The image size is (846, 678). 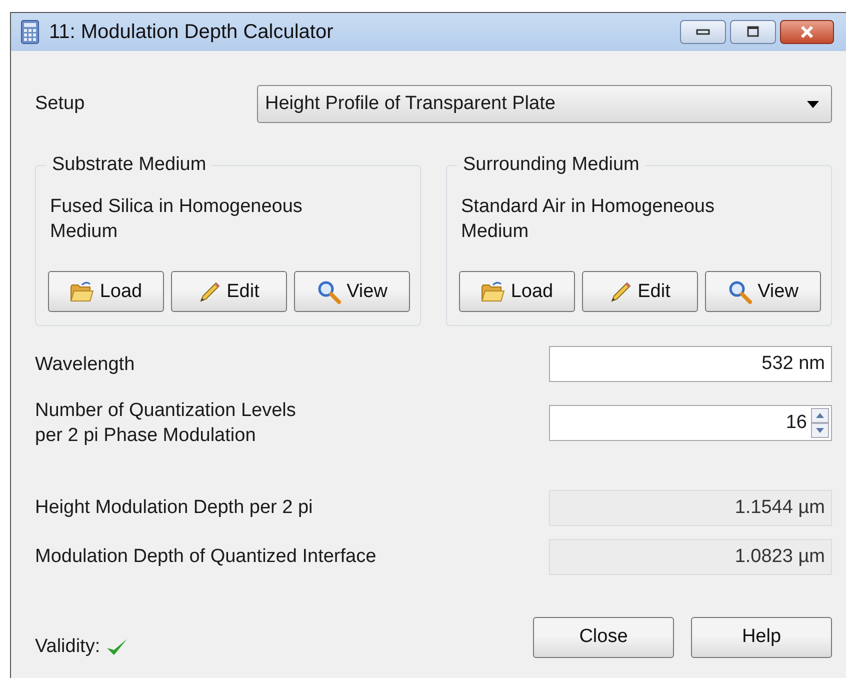 I want to click on calculator-icon, so click(x=30, y=32).